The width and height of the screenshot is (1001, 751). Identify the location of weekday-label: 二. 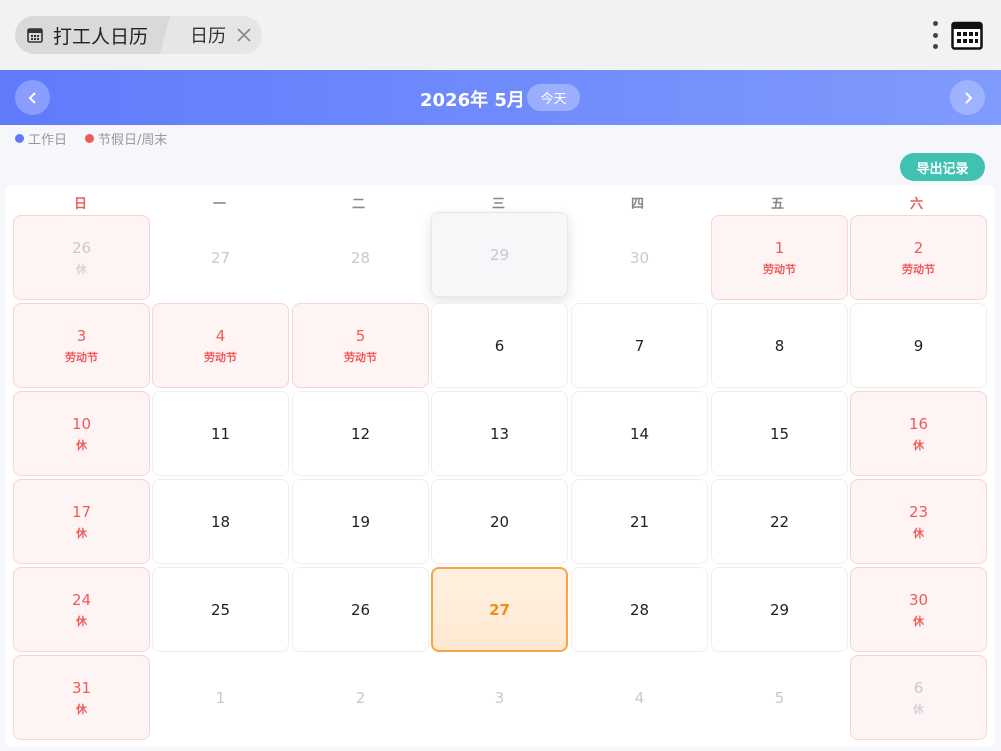
(358, 204).